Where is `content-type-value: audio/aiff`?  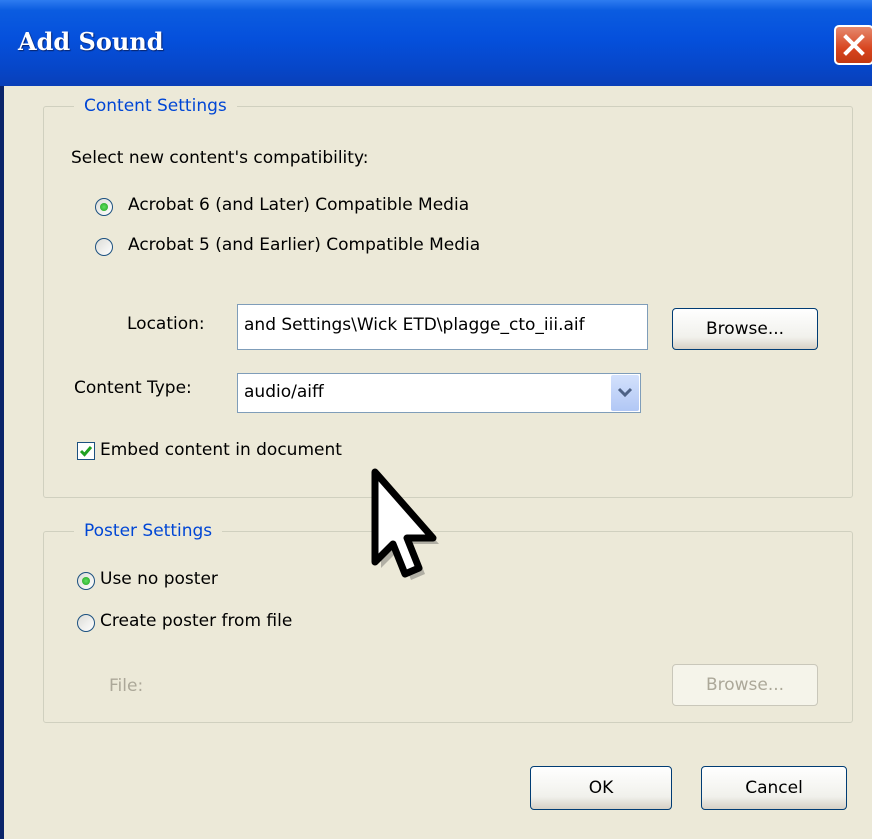 content-type-value: audio/aiff is located at coordinates (284, 392).